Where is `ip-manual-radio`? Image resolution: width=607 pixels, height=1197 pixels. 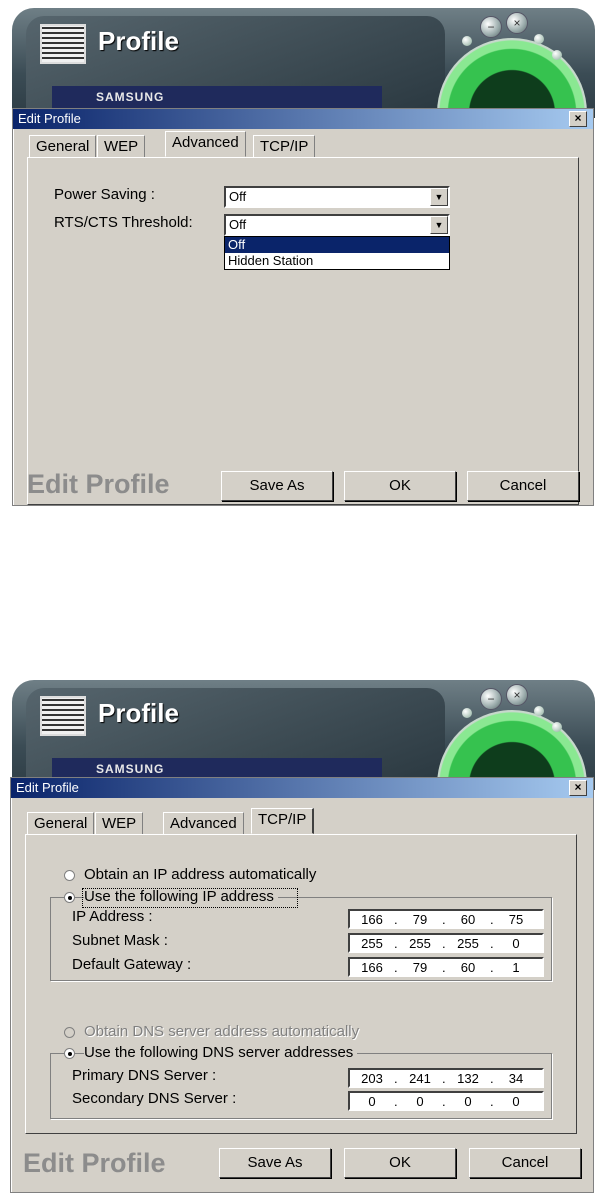 ip-manual-radio is located at coordinates (69, 897).